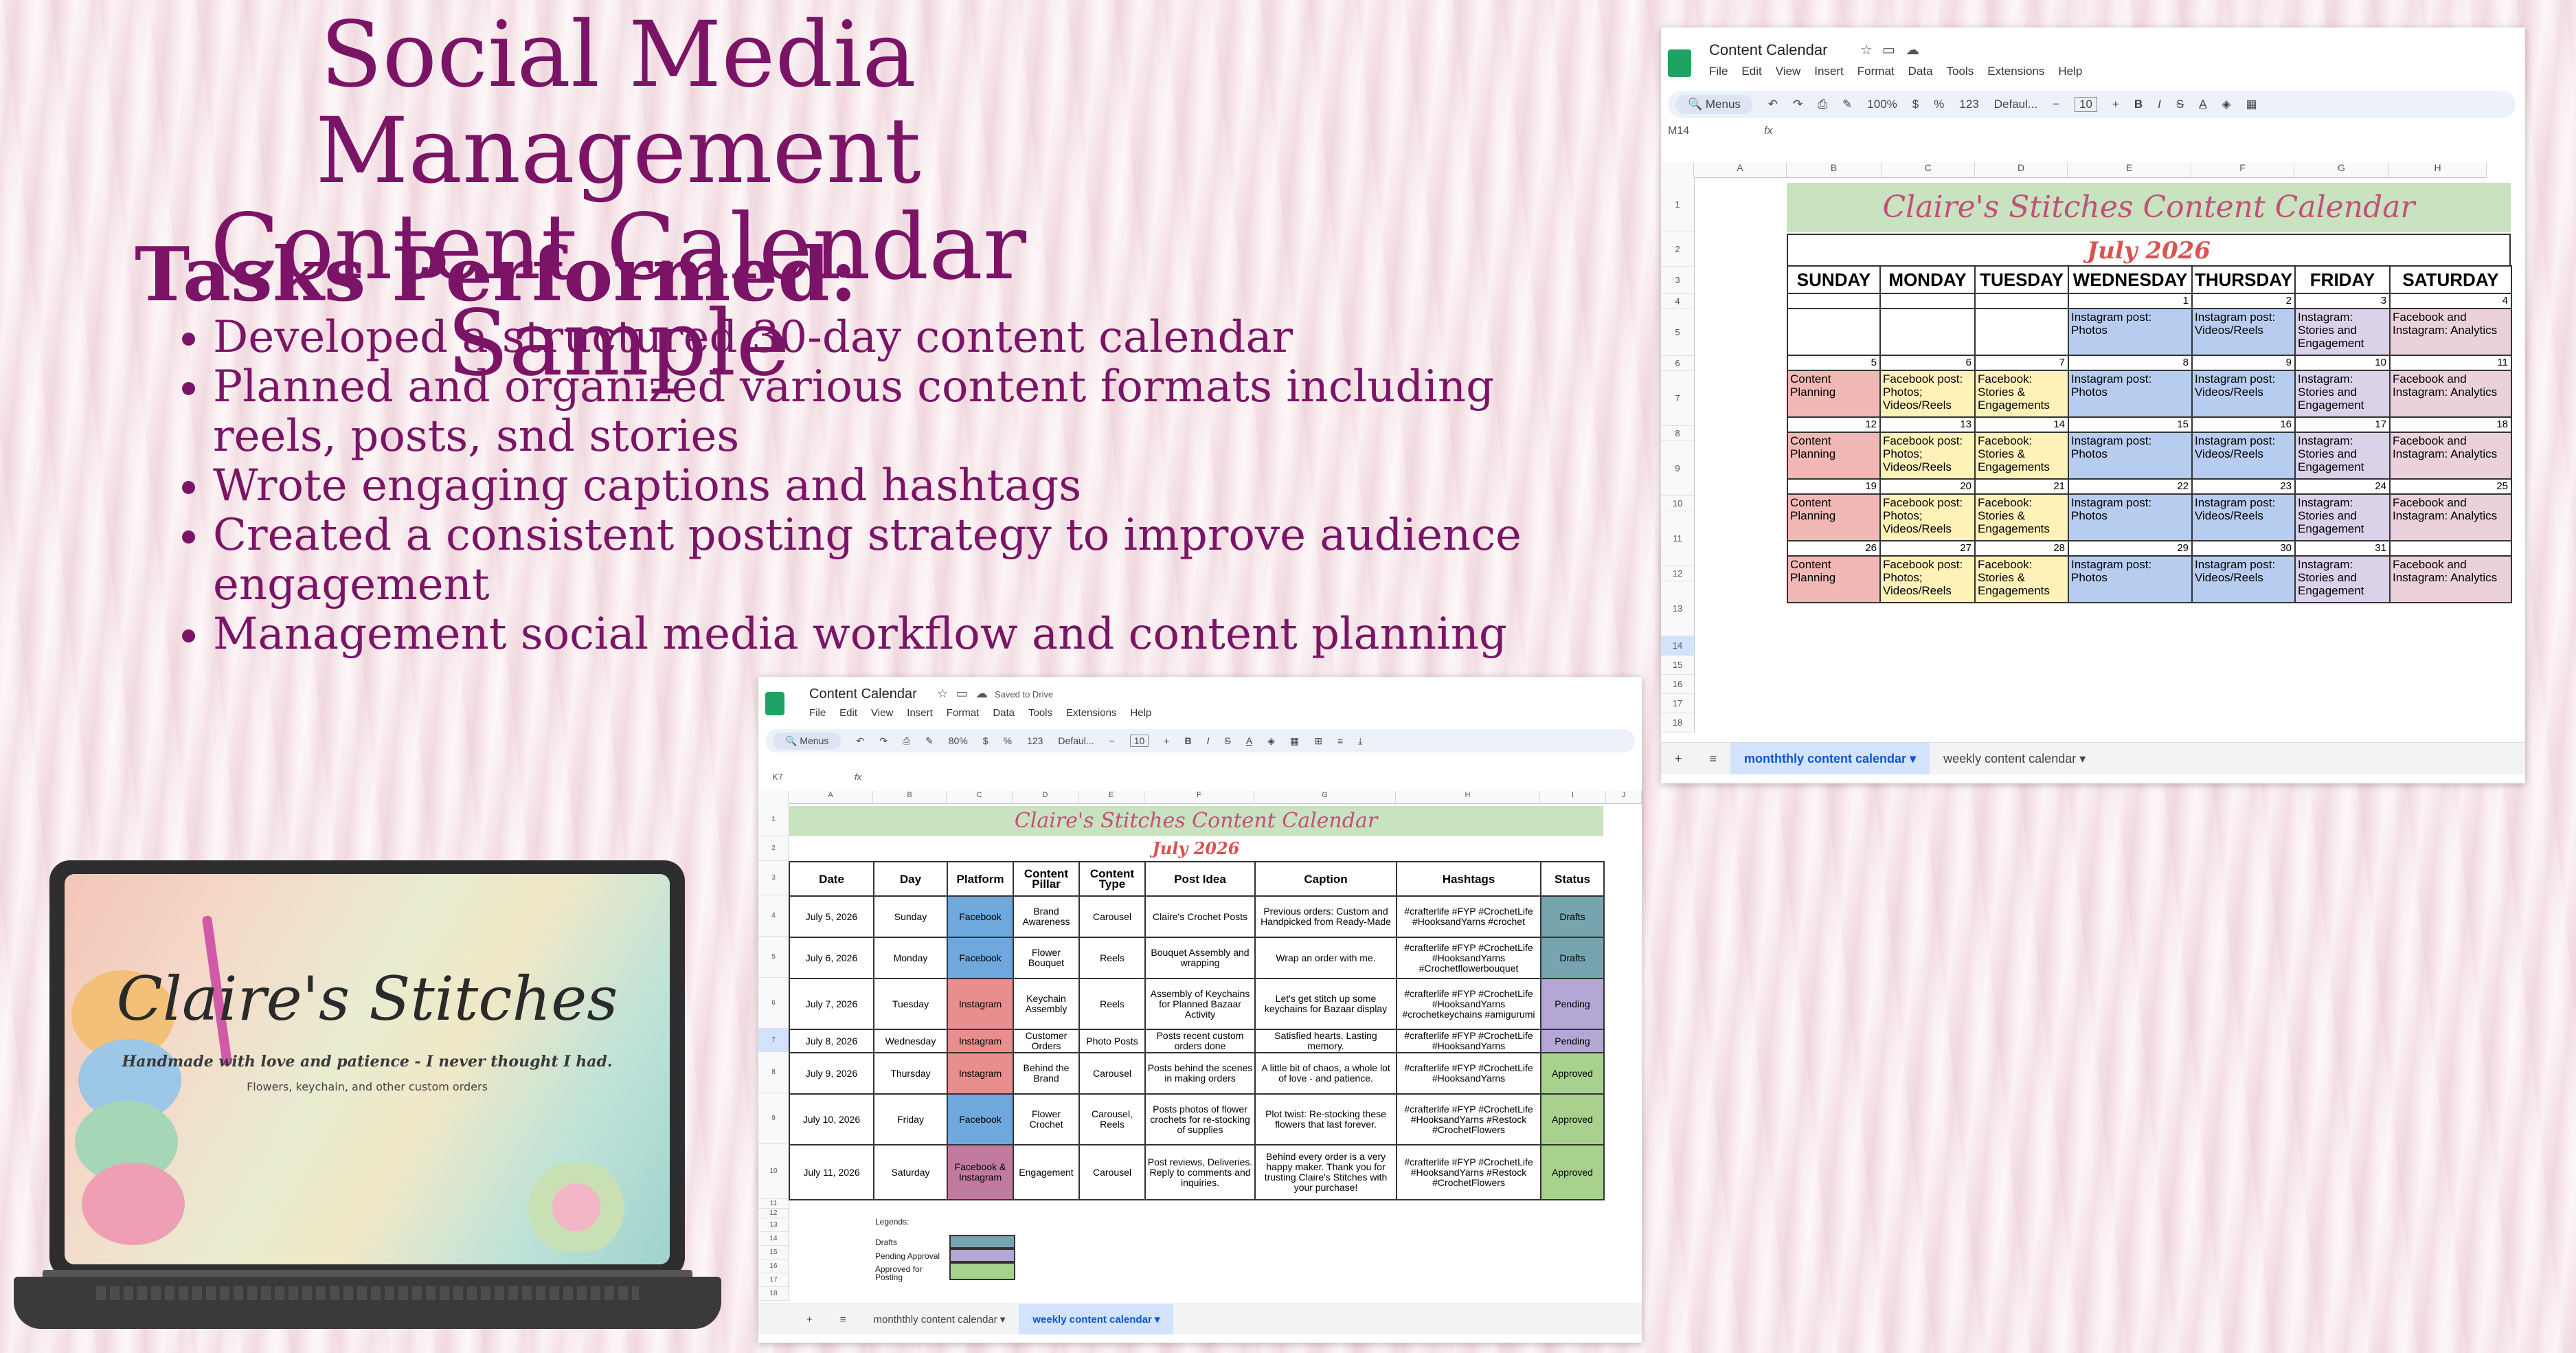 This screenshot has width=2576, height=1353. I want to click on col-header: D, so click(1045, 797).